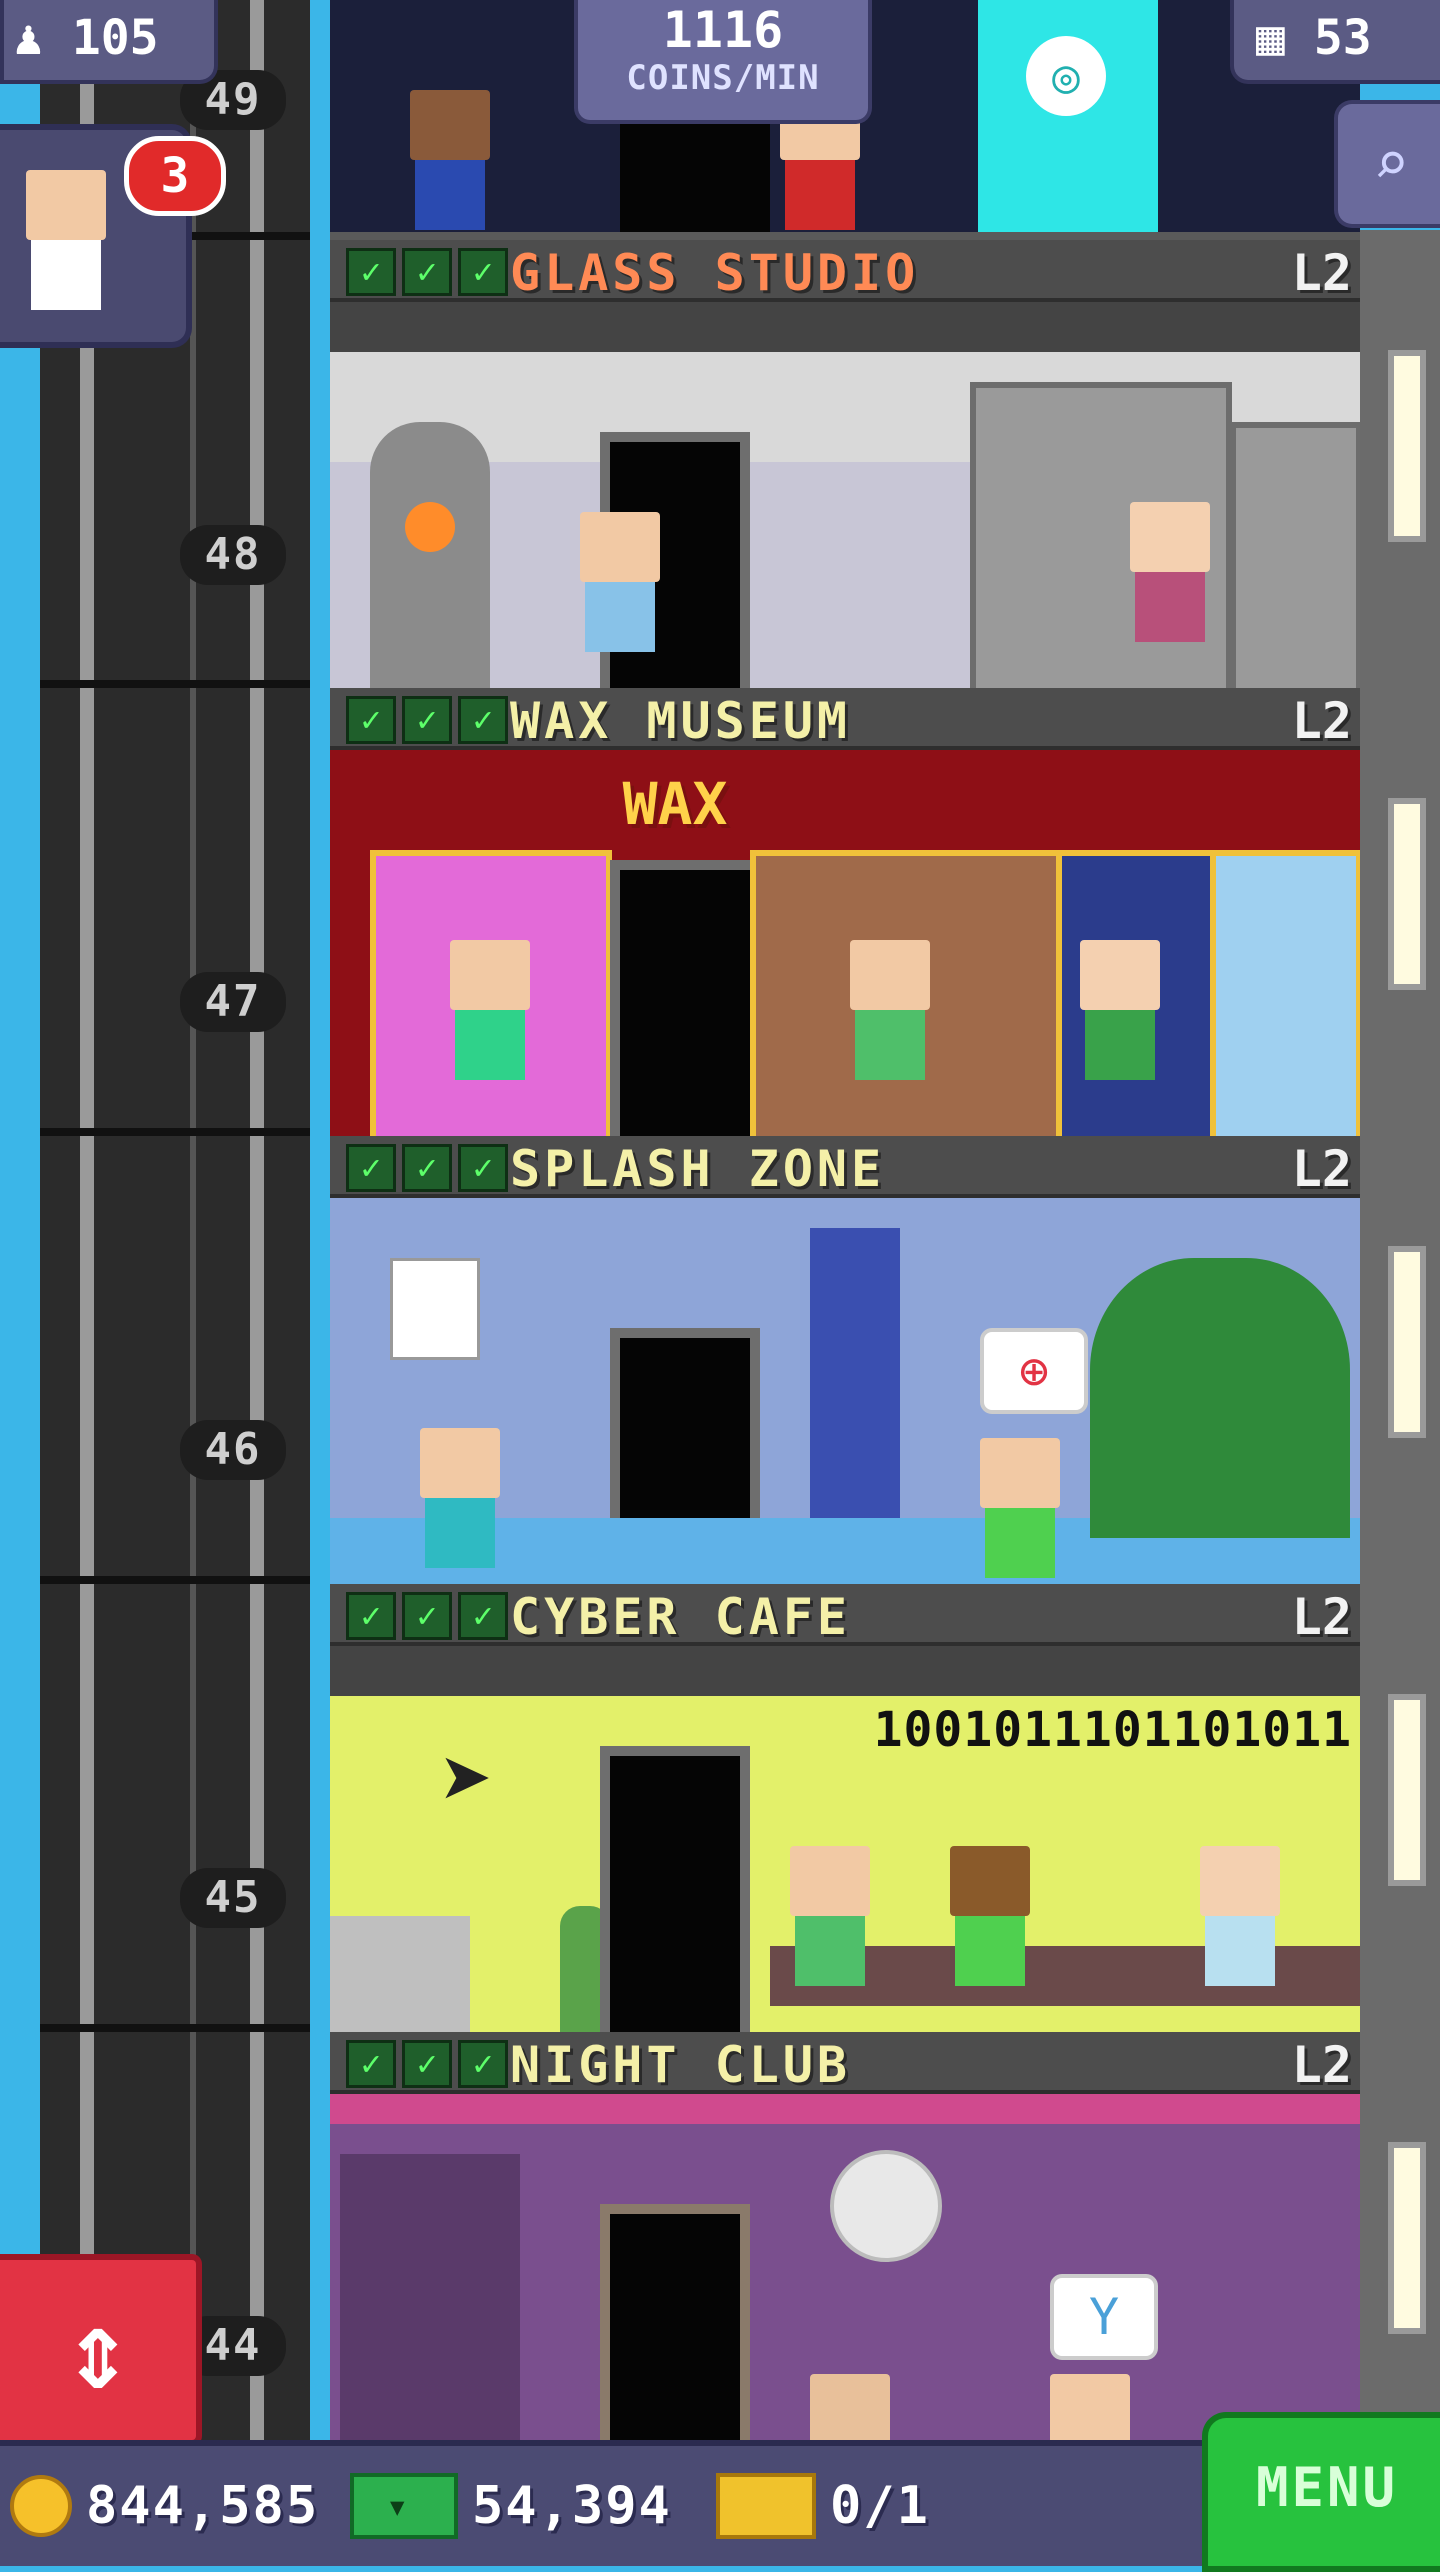 Image resolution: width=1440 pixels, height=2572 pixels. Describe the element at coordinates (400, 1974) in the screenshot. I see `front-counter` at that location.